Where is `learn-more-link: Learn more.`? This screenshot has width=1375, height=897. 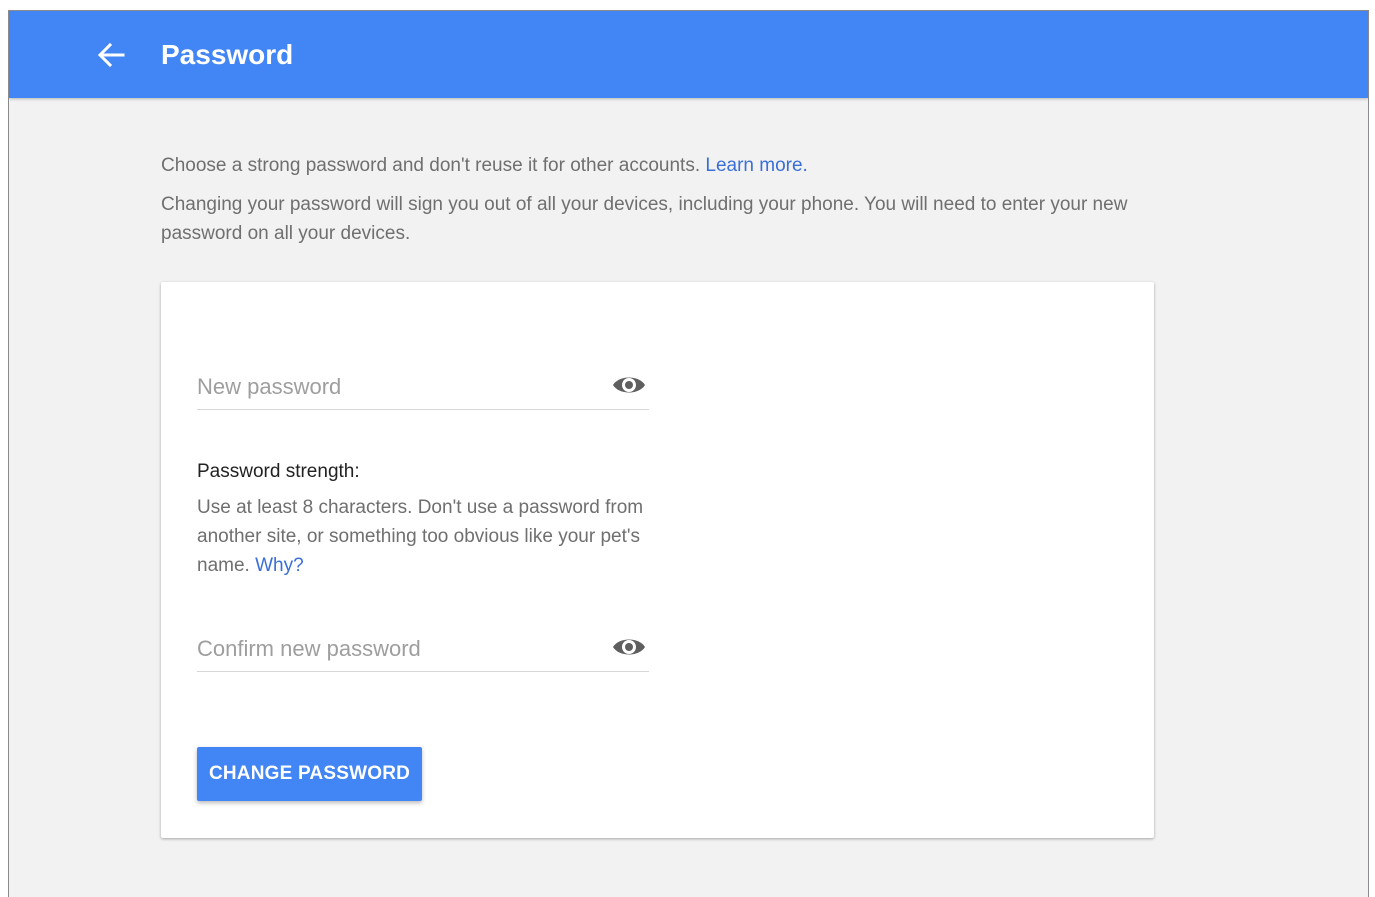
learn-more-link: Learn more. is located at coordinates (756, 165).